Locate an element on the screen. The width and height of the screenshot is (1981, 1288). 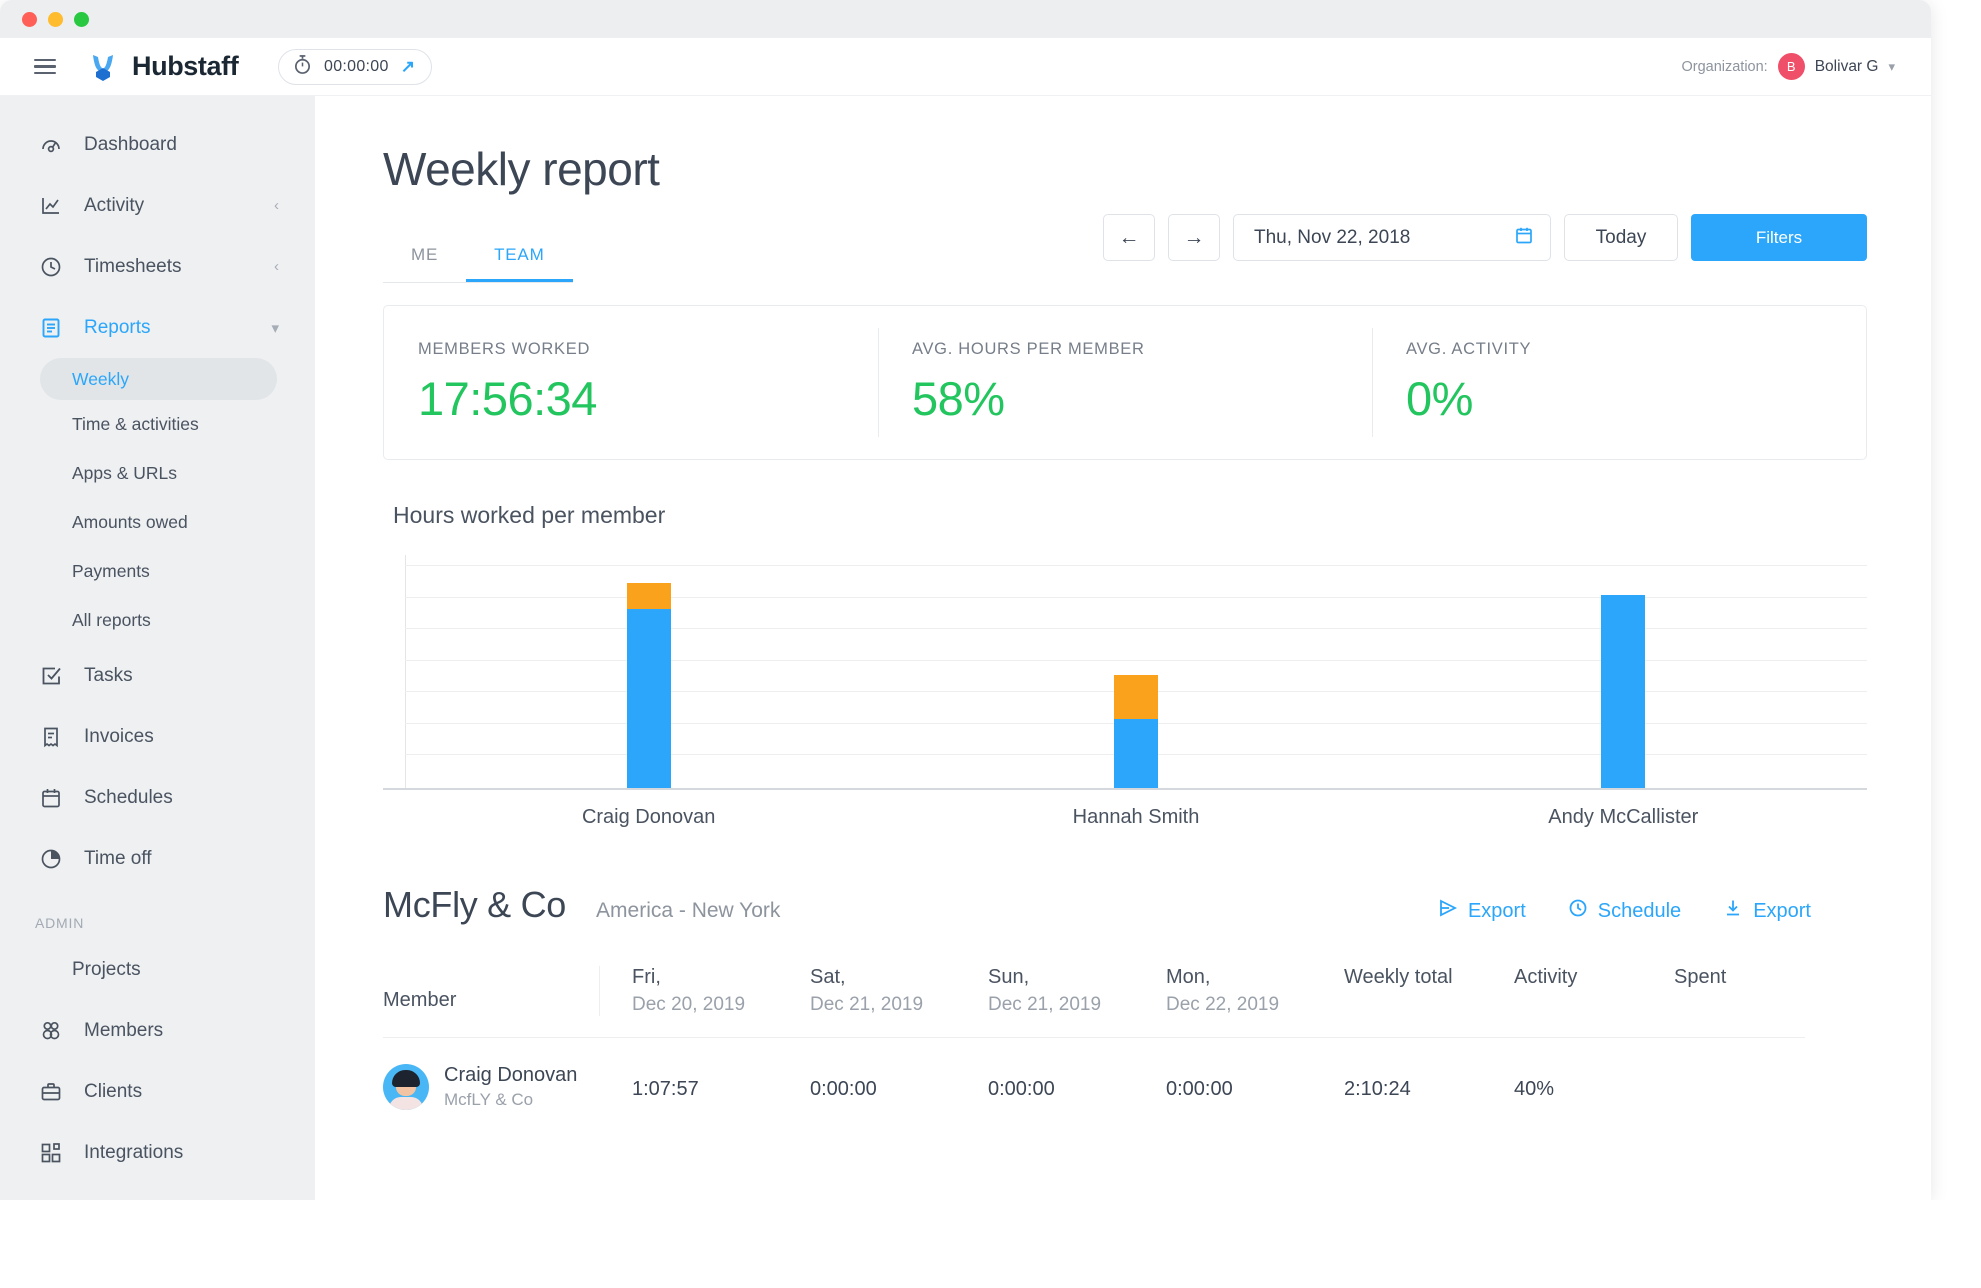
sidebar-subitem-payments: Payments is located at coordinates (157, 571).